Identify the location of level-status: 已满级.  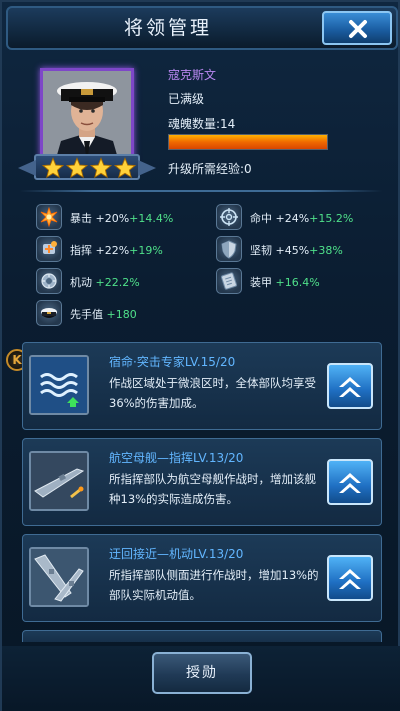
(186, 99).